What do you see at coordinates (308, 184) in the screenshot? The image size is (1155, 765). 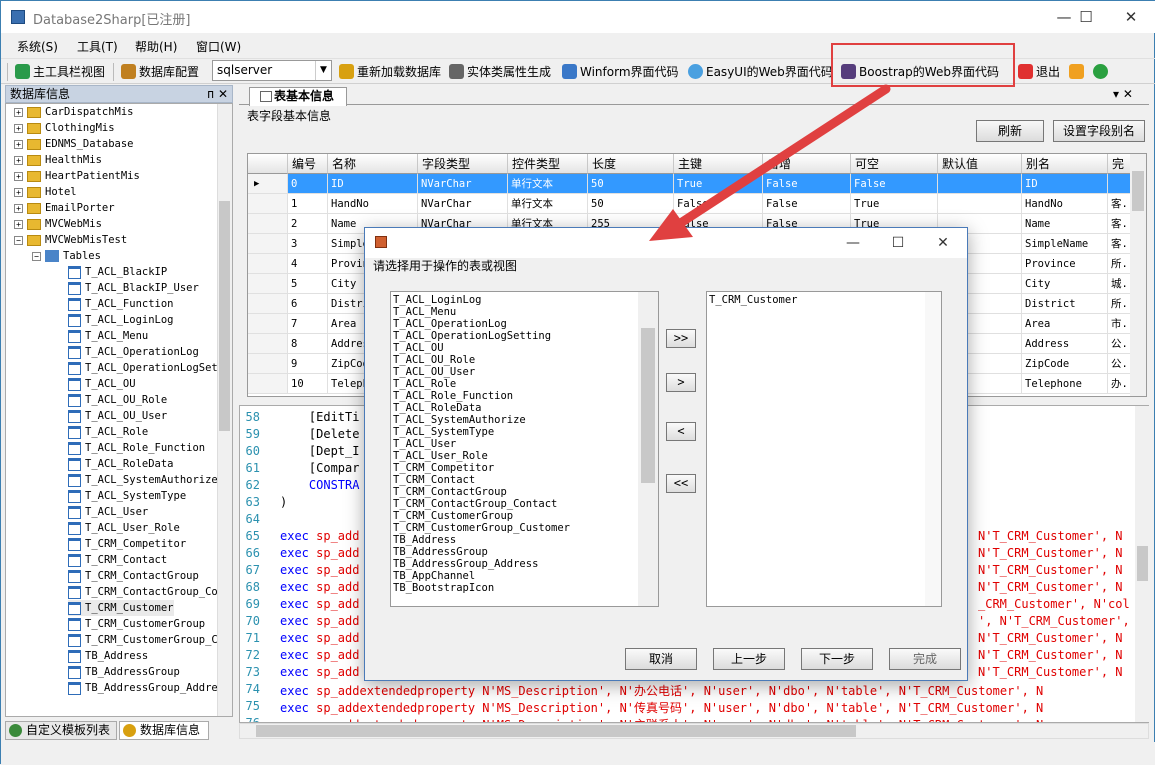 I see `grid-cell: 0` at bounding box center [308, 184].